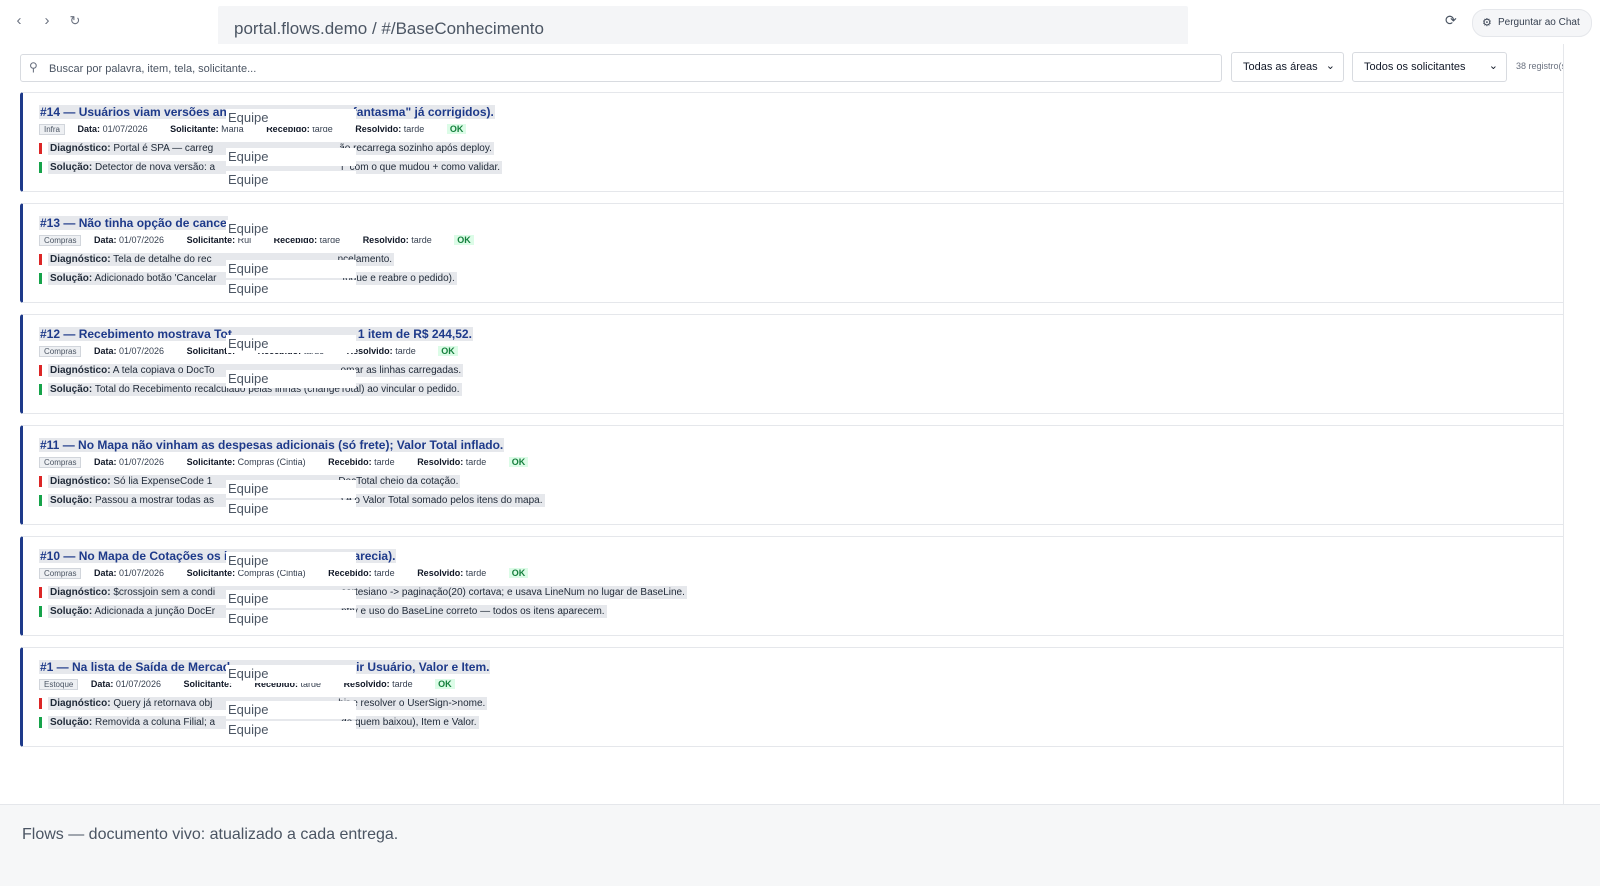 The width and height of the screenshot is (1600, 886). Describe the element at coordinates (1539, 22) in the screenshot. I see `ask-chat-label: Perguntar ao Chat` at that location.